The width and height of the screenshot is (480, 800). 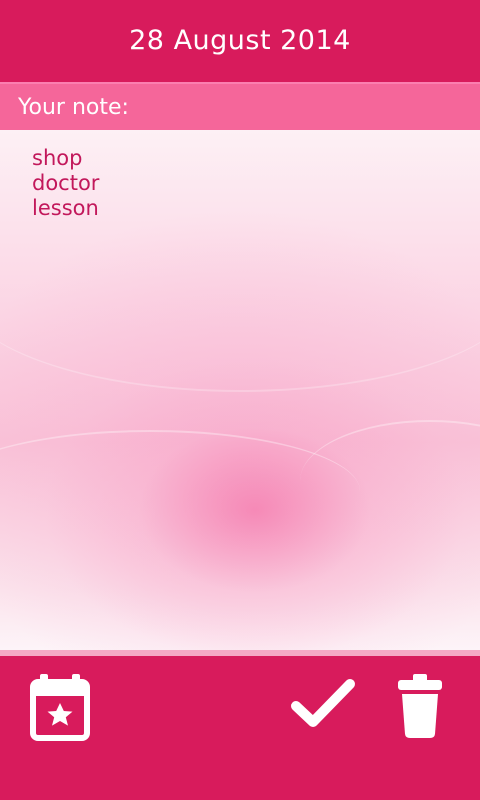 I want to click on trash-icon, so click(x=420, y=706).